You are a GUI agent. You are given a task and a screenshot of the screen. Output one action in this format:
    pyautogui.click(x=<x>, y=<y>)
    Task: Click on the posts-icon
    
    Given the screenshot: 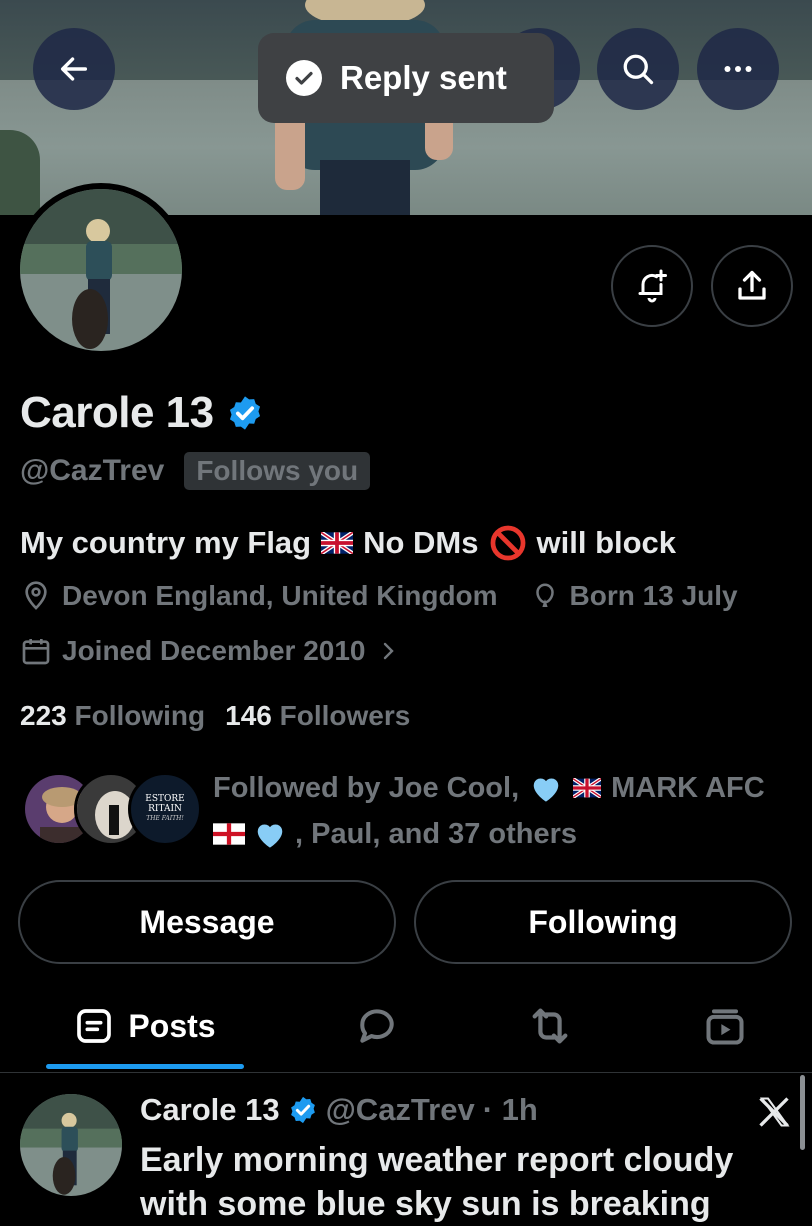 What is the action you would take?
    pyautogui.click(x=94, y=1026)
    